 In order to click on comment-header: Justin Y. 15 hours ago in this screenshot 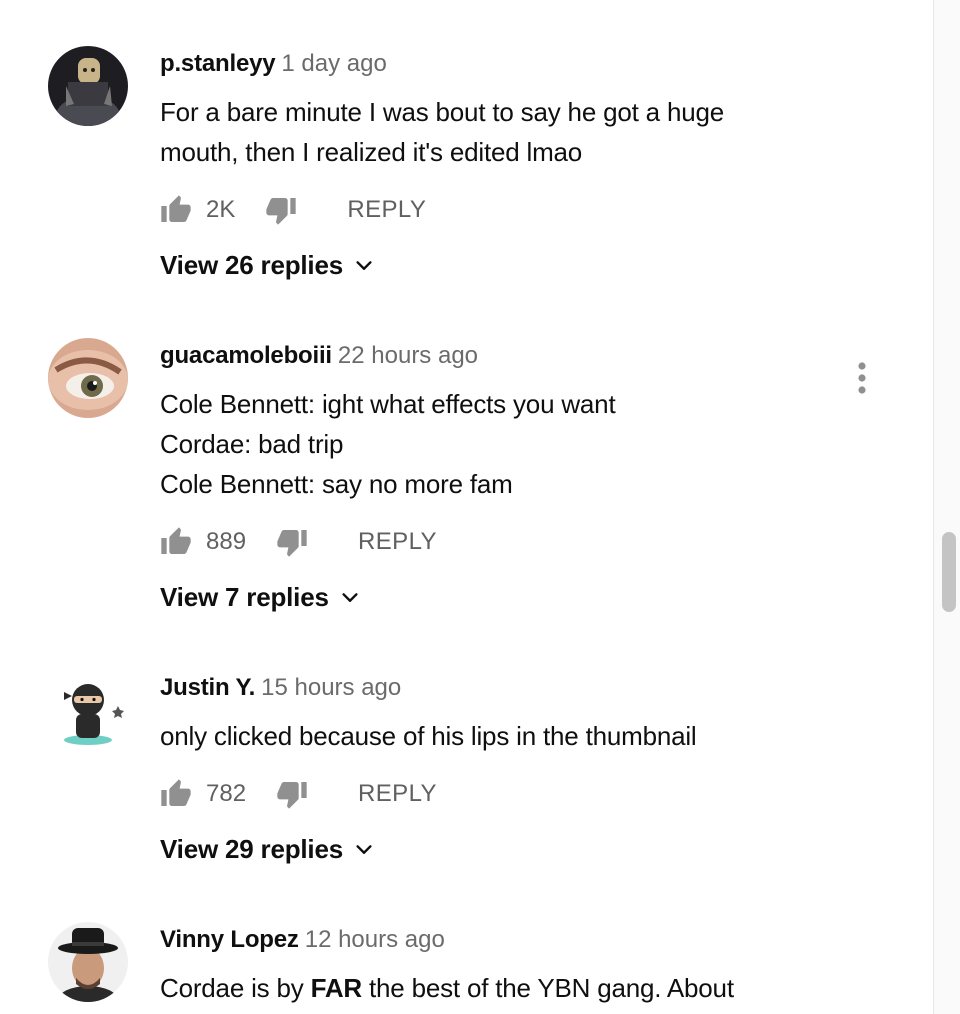, I will do `click(280, 688)`.